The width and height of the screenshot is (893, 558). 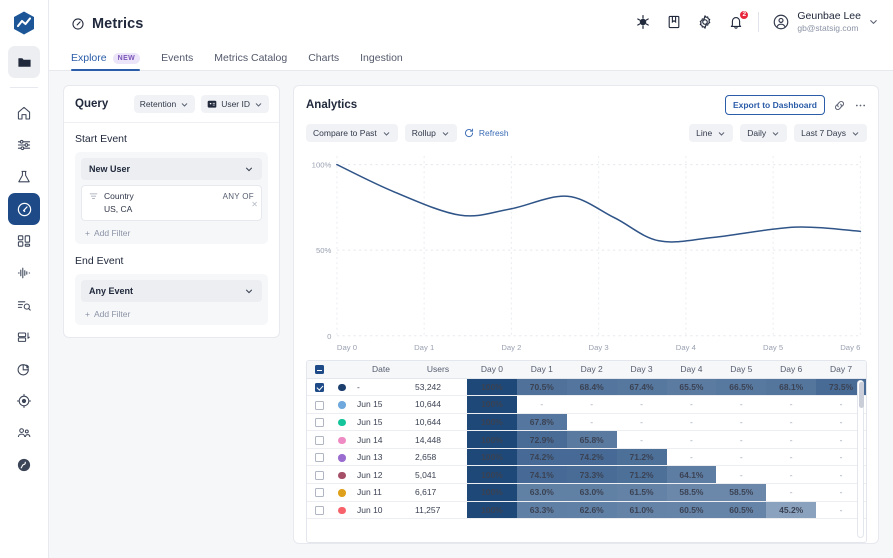 What do you see at coordinates (586, 439) in the screenshot?
I see `table-row: Jun 14 14,448 100% 72.9% 65.8% - - - - -` at bounding box center [586, 439].